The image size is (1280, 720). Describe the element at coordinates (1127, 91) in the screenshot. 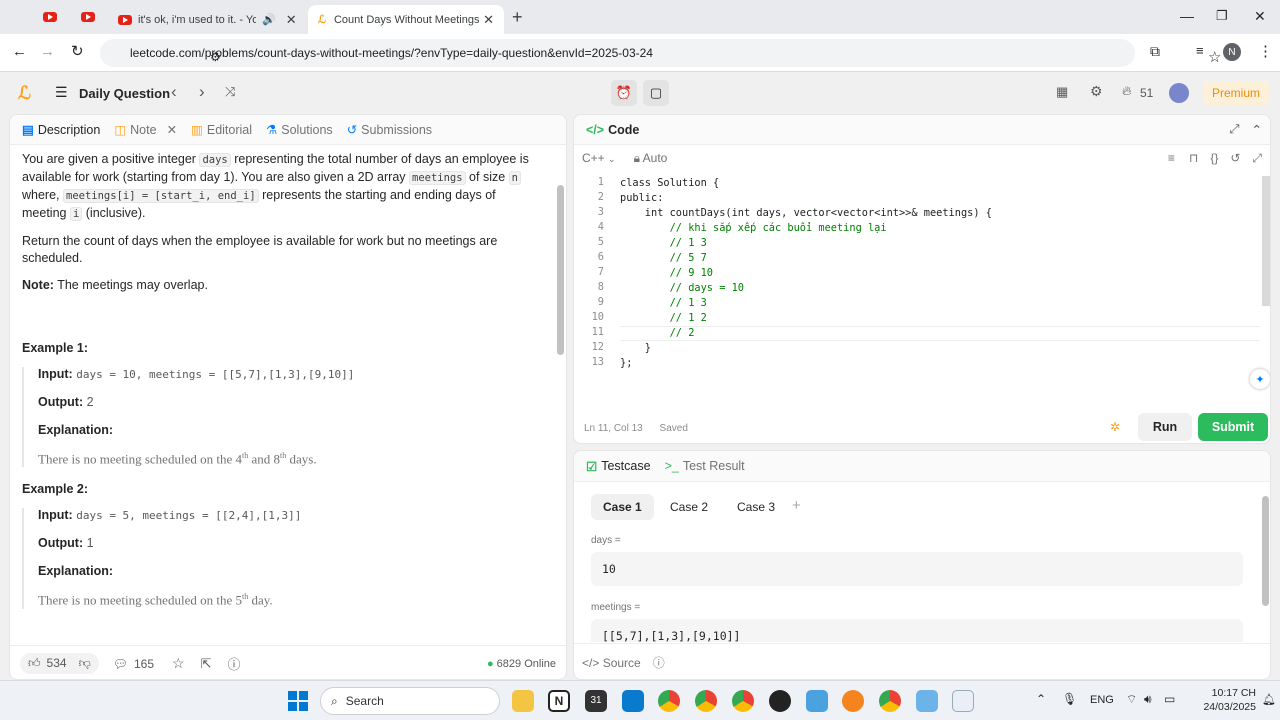

I see `streak-fire-icon: 🔥︎` at that location.